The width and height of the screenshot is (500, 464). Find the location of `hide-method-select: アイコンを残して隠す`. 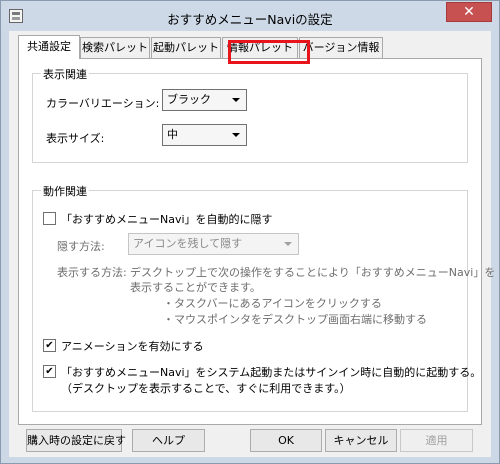

hide-method-select: アイコンを残して隠す is located at coordinates (213, 244).